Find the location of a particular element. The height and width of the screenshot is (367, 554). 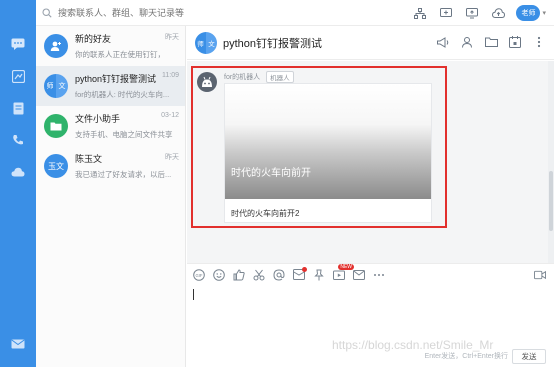

conversation-item-file-helper: 文件小助手 支持手机、电脑之间文件共享 03-12 is located at coordinates (110, 126).